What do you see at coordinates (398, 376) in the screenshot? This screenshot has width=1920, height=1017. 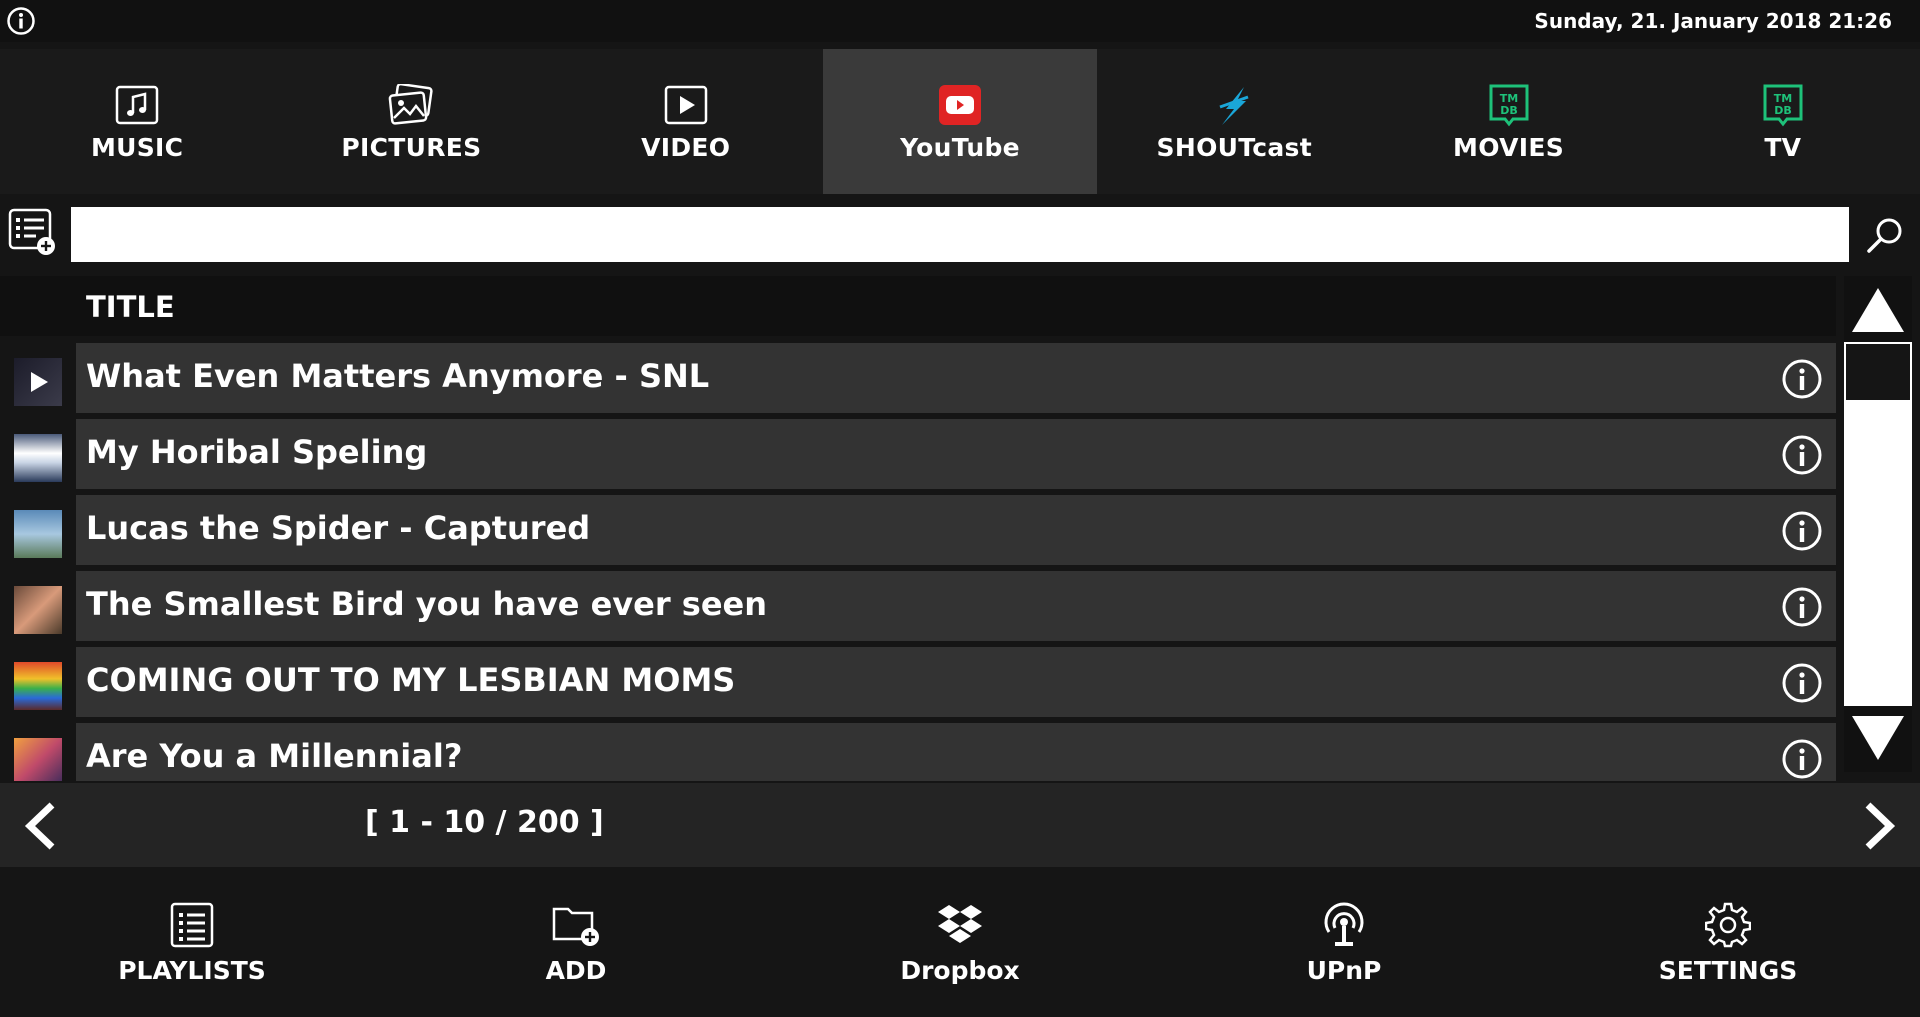 I see `video-title: What Even Matters Anymore - SNL` at bounding box center [398, 376].